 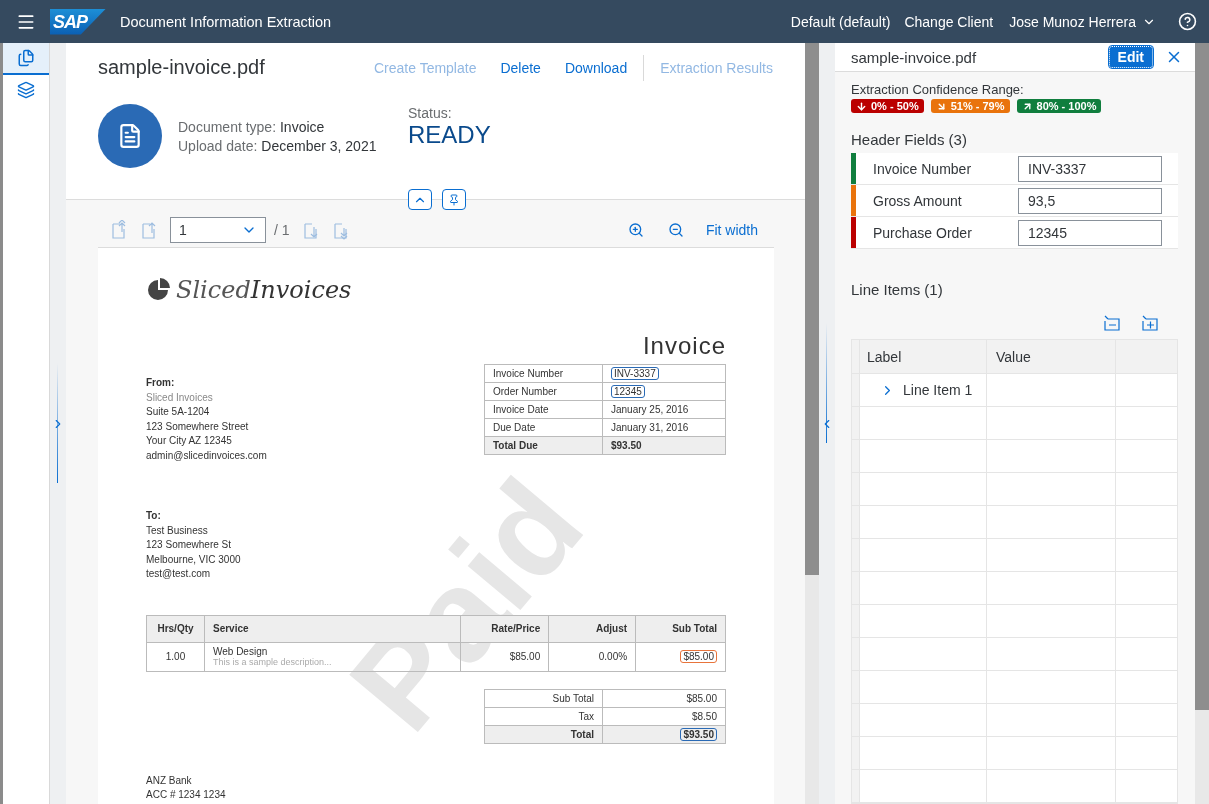 What do you see at coordinates (198, 426) in the screenshot?
I see `address-line: 123 Somewhere Street` at bounding box center [198, 426].